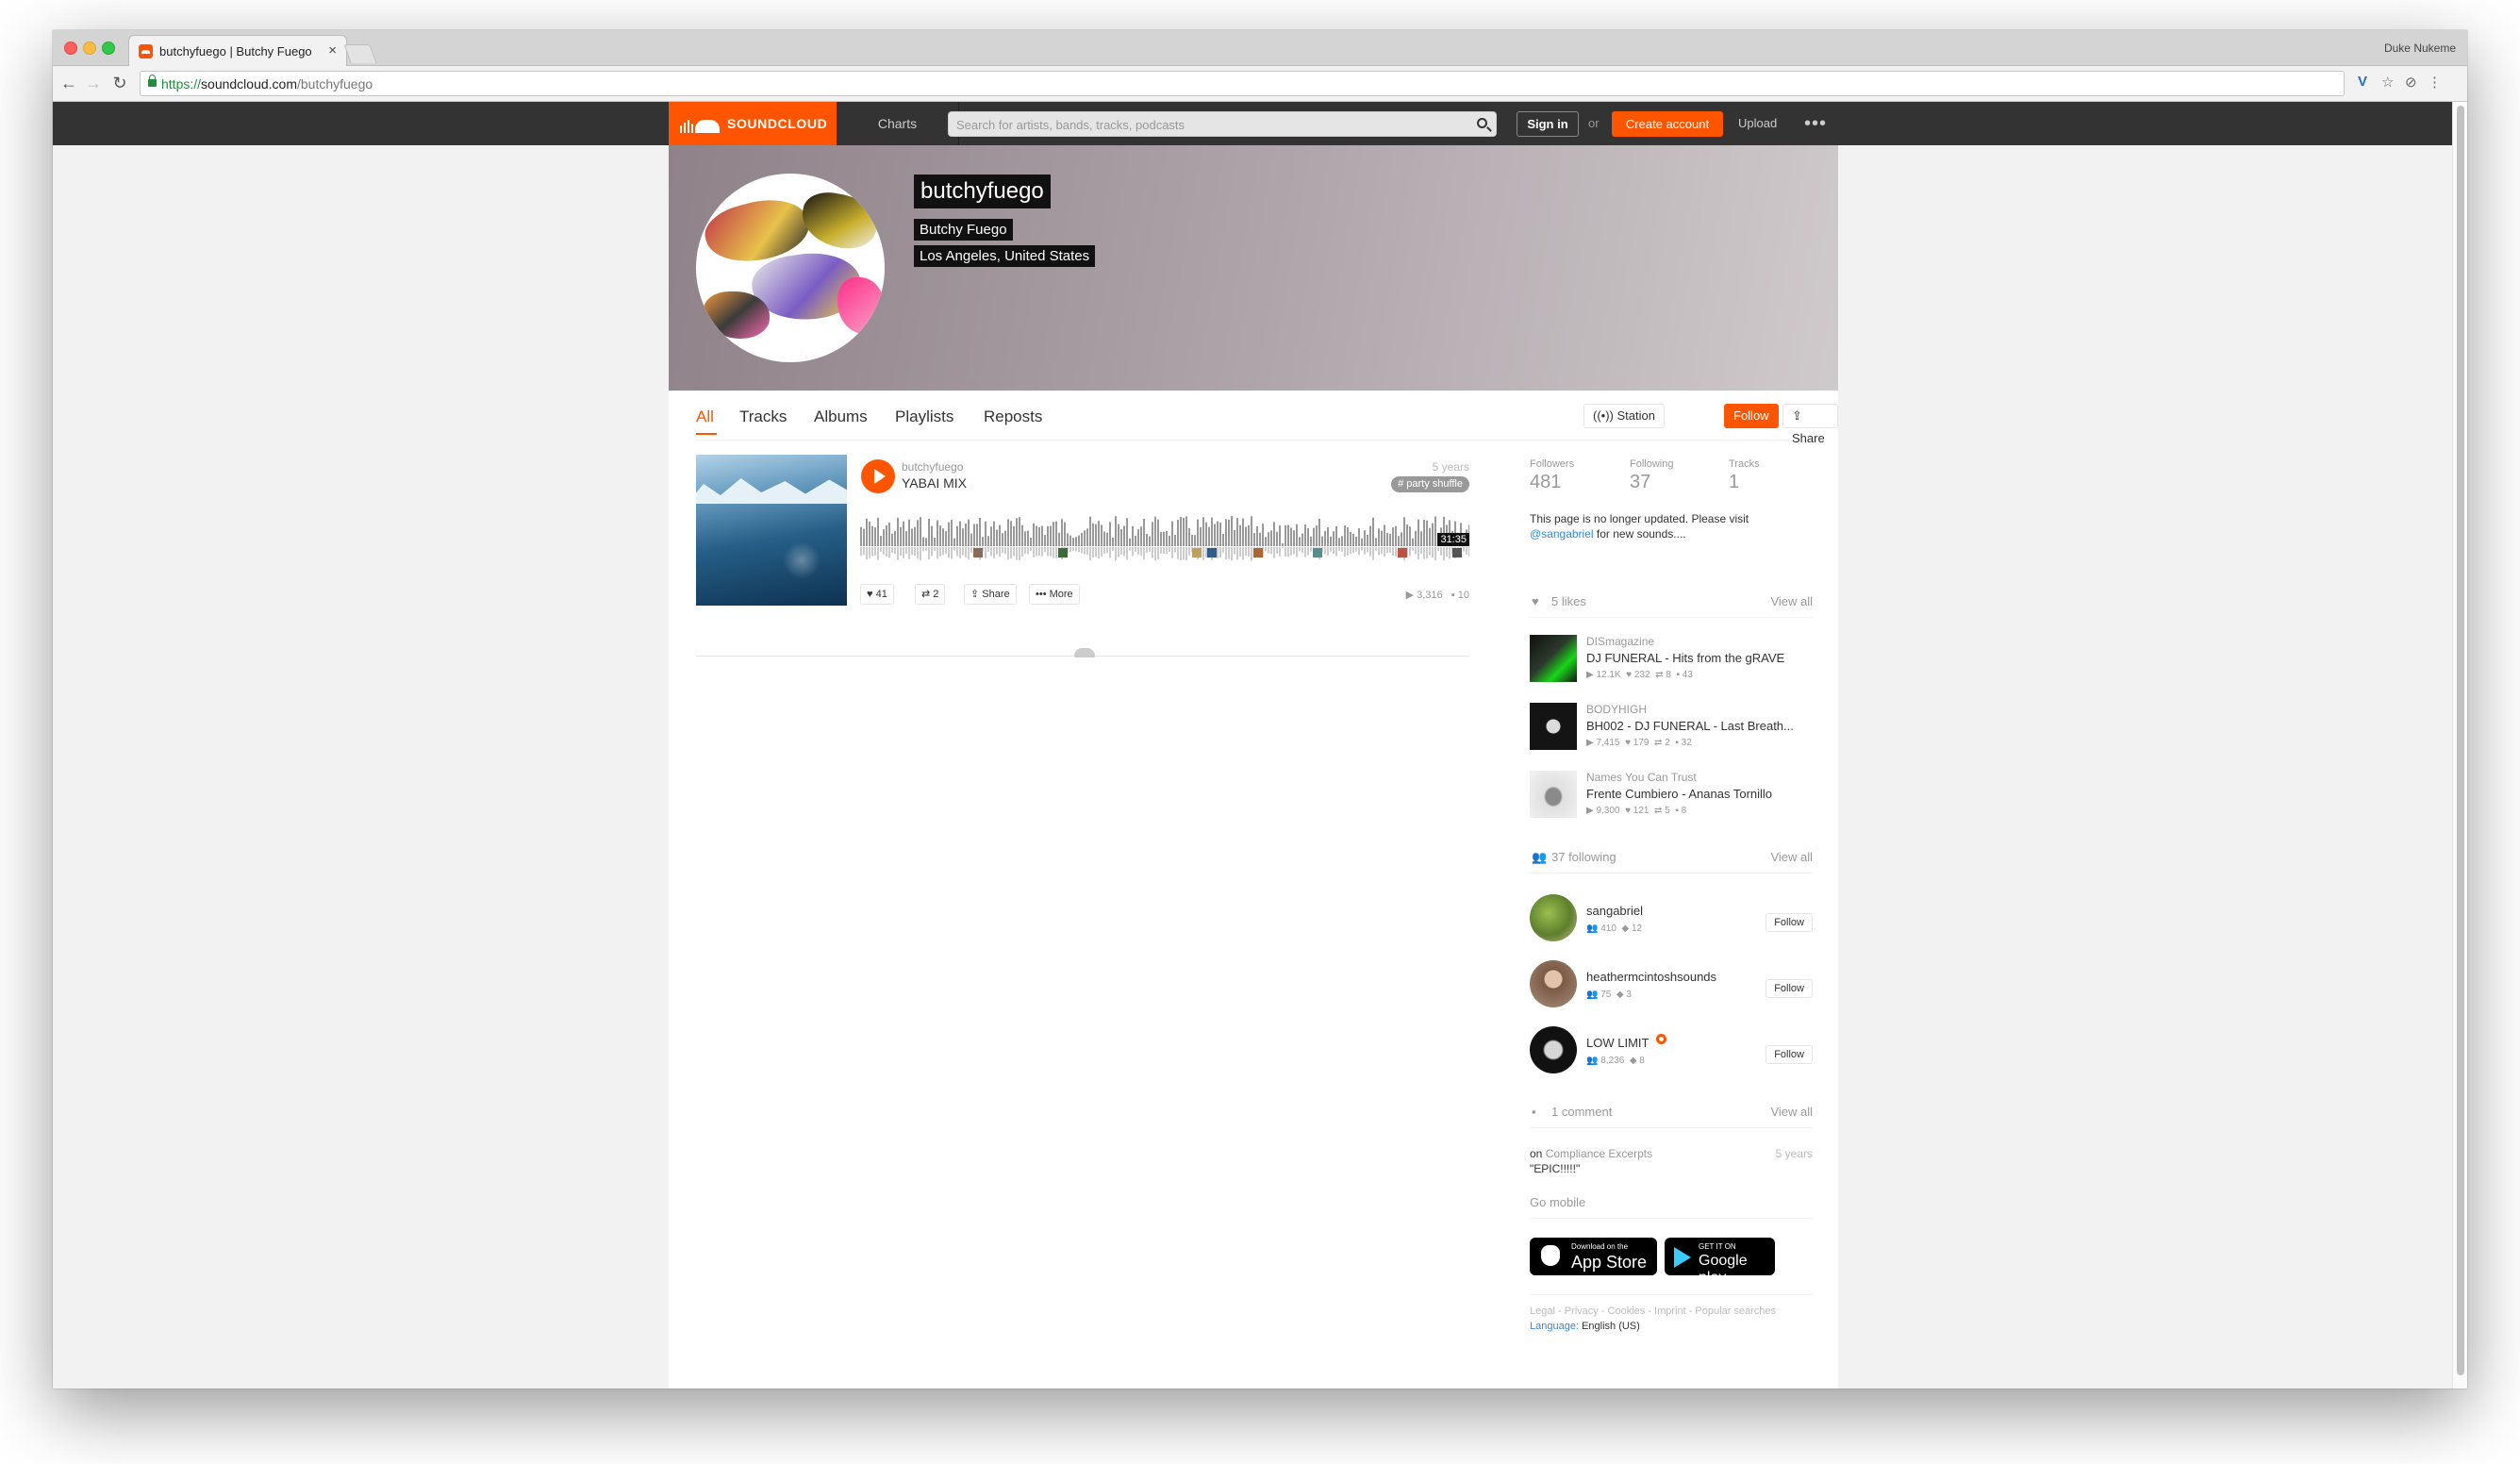 This screenshot has height=1464, width=2520. I want to click on likes-header: ♥ 5 likes View all, so click(1672, 606).